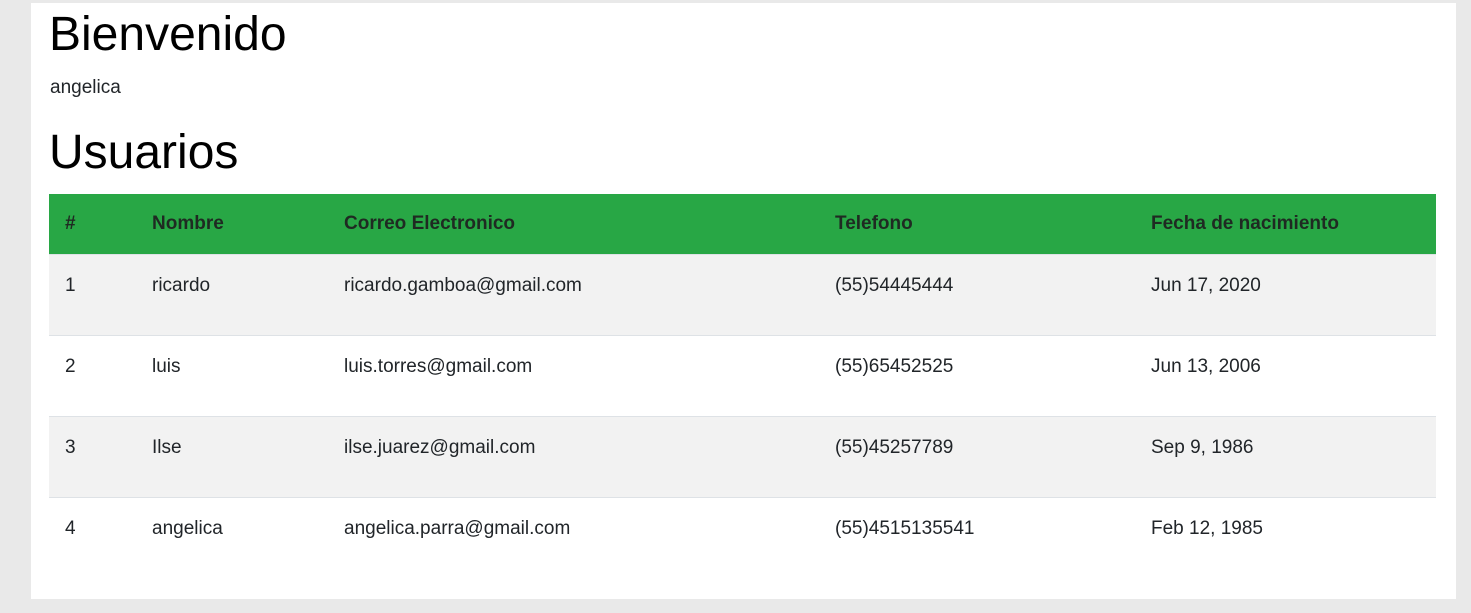 This screenshot has width=1471, height=613. What do you see at coordinates (430, 223) in the screenshot?
I see `column-header-email: Correo Electronico` at bounding box center [430, 223].